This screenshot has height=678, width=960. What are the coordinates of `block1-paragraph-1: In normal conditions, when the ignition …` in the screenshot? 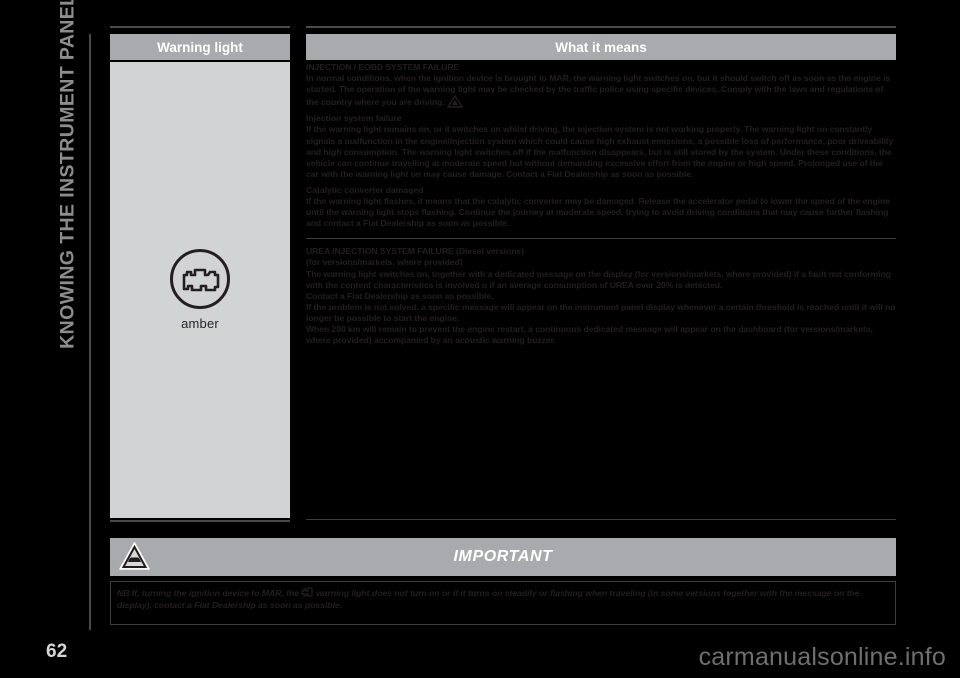 It's located at (601, 90).